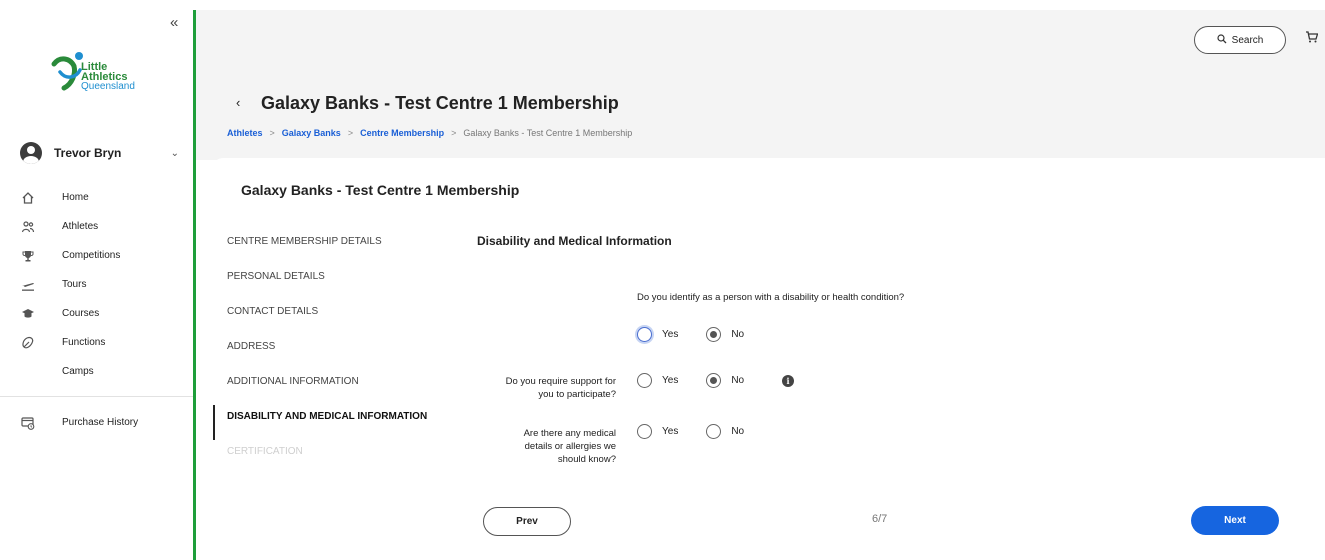 Image resolution: width=1325 pixels, height=560 pixels. I want to click on info-icon: i, so click(788, 381).